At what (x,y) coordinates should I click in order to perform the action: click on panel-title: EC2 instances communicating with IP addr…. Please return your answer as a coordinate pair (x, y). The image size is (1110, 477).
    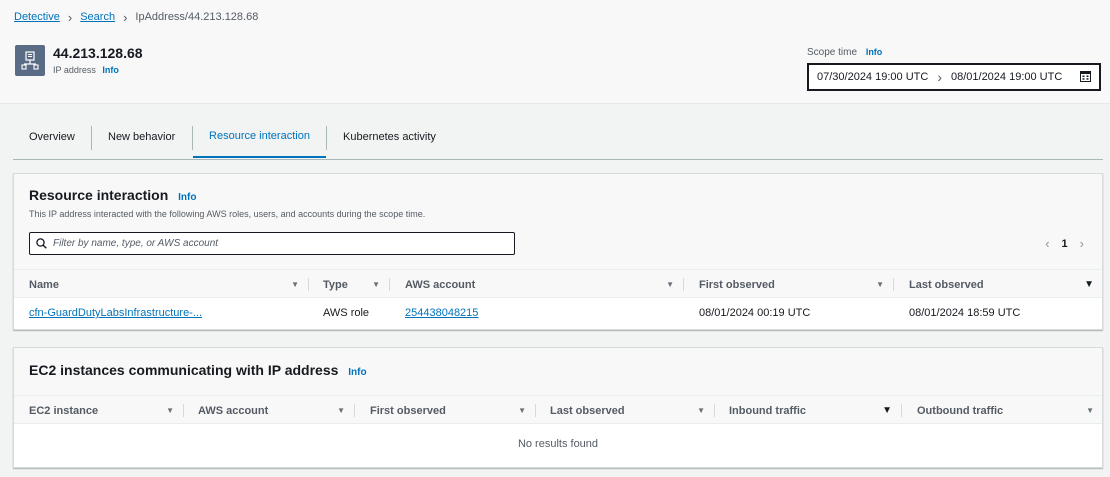
    Looking at the image, I should click on (198, 370).